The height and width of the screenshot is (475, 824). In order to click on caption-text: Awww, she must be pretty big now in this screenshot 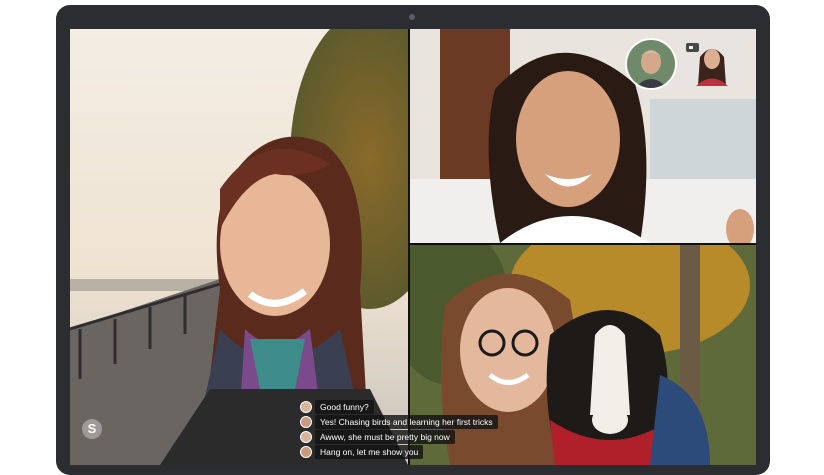, I will do `click(385, 437)`.